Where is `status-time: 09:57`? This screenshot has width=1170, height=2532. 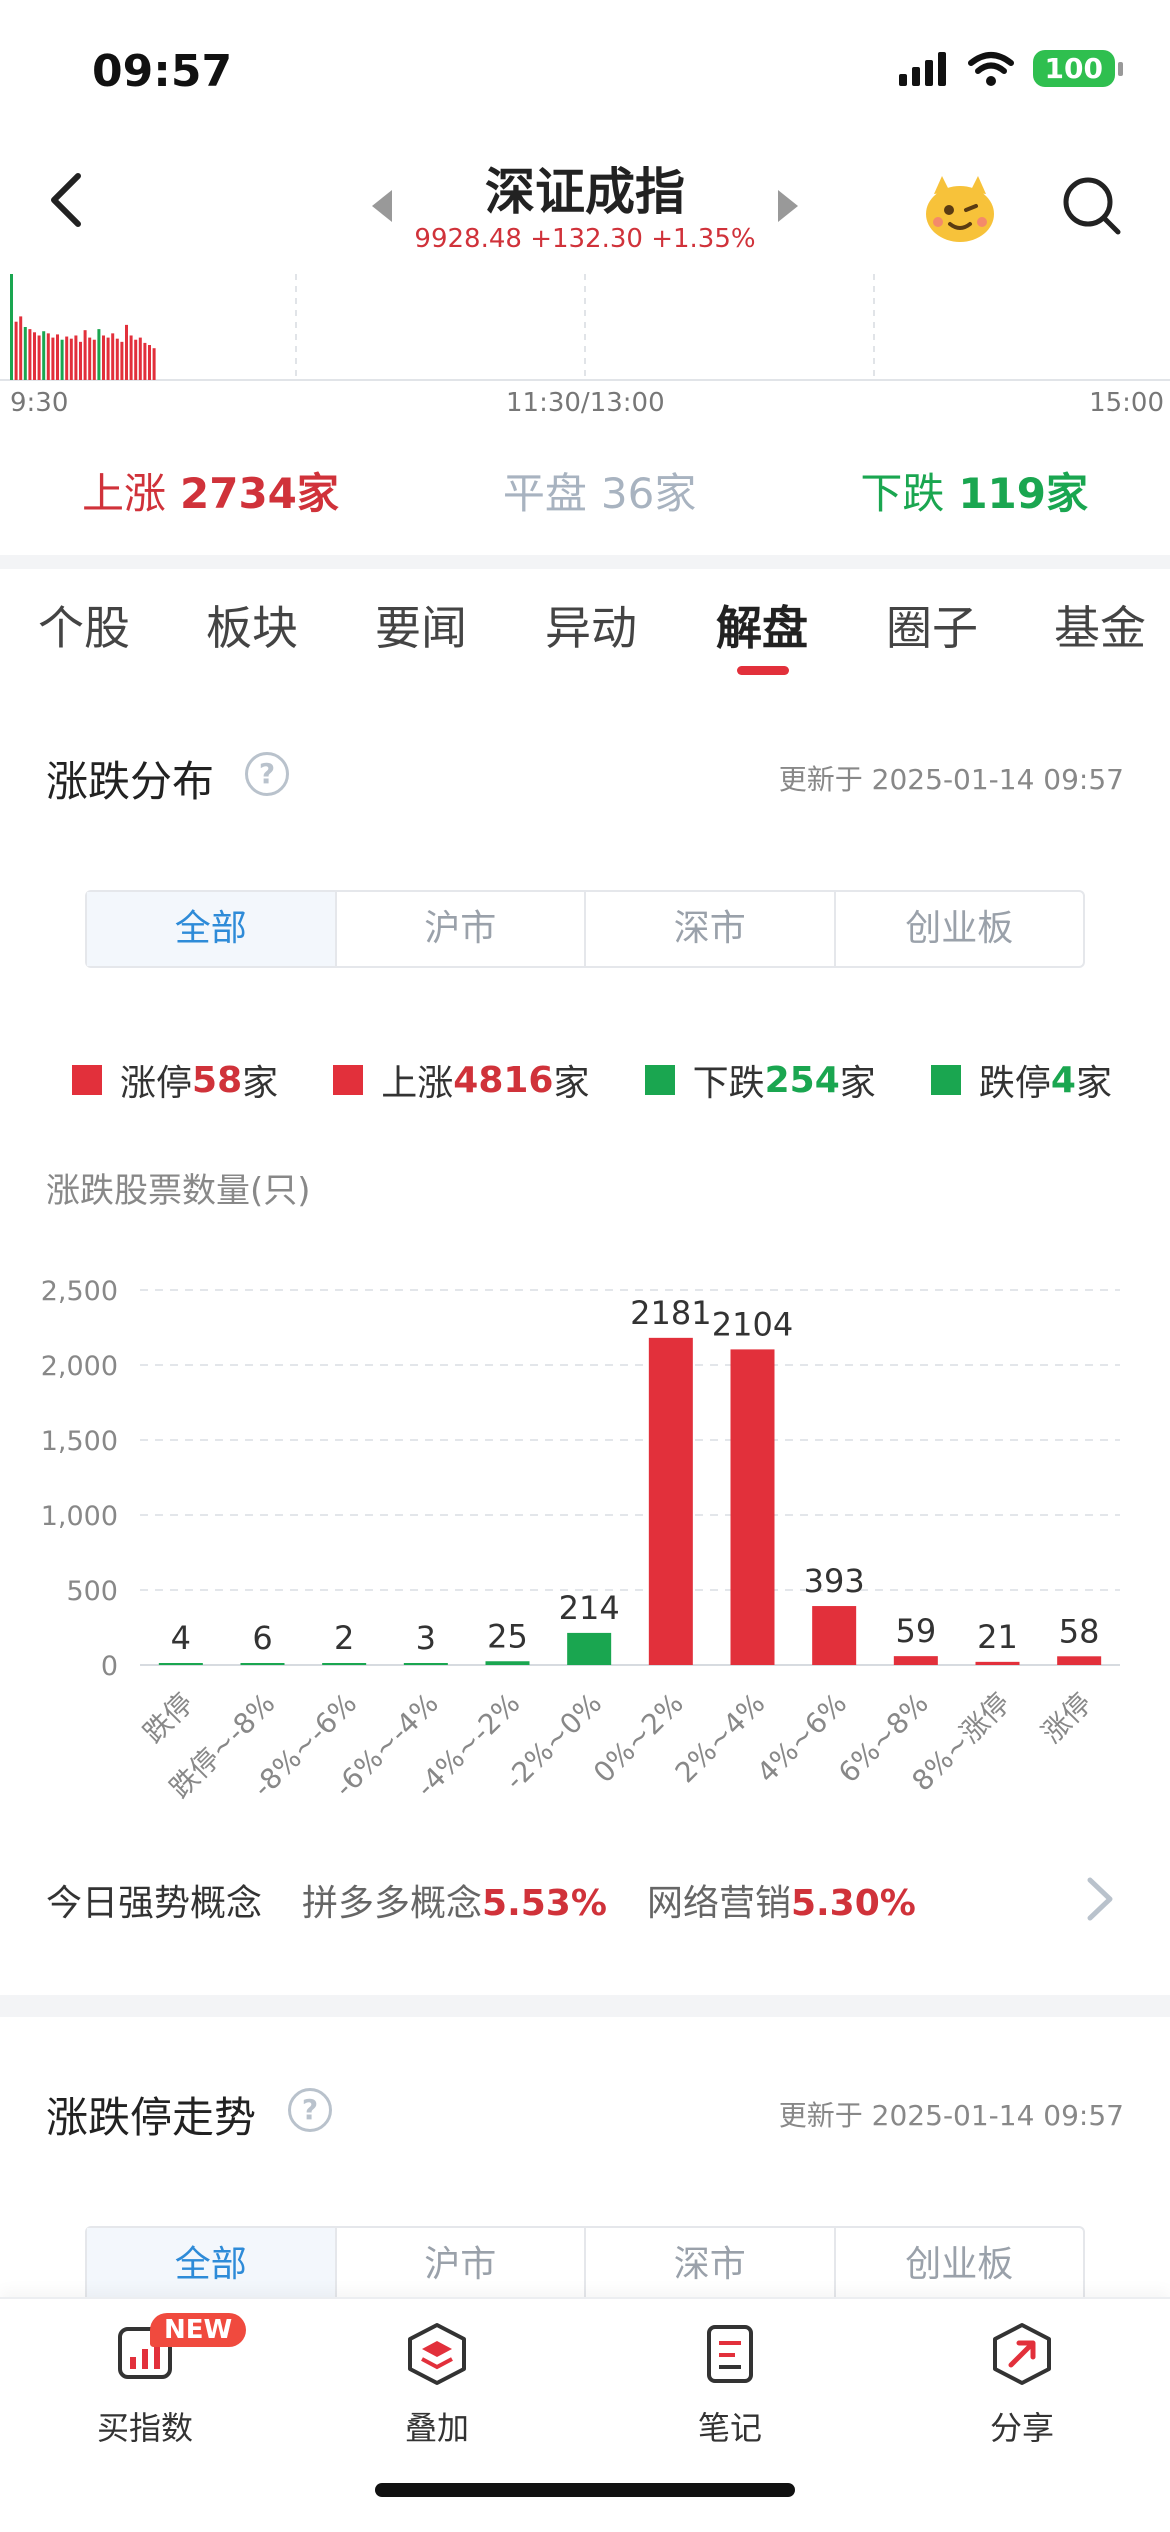 status-time: 09:57 is located at coordinates (162, 71).